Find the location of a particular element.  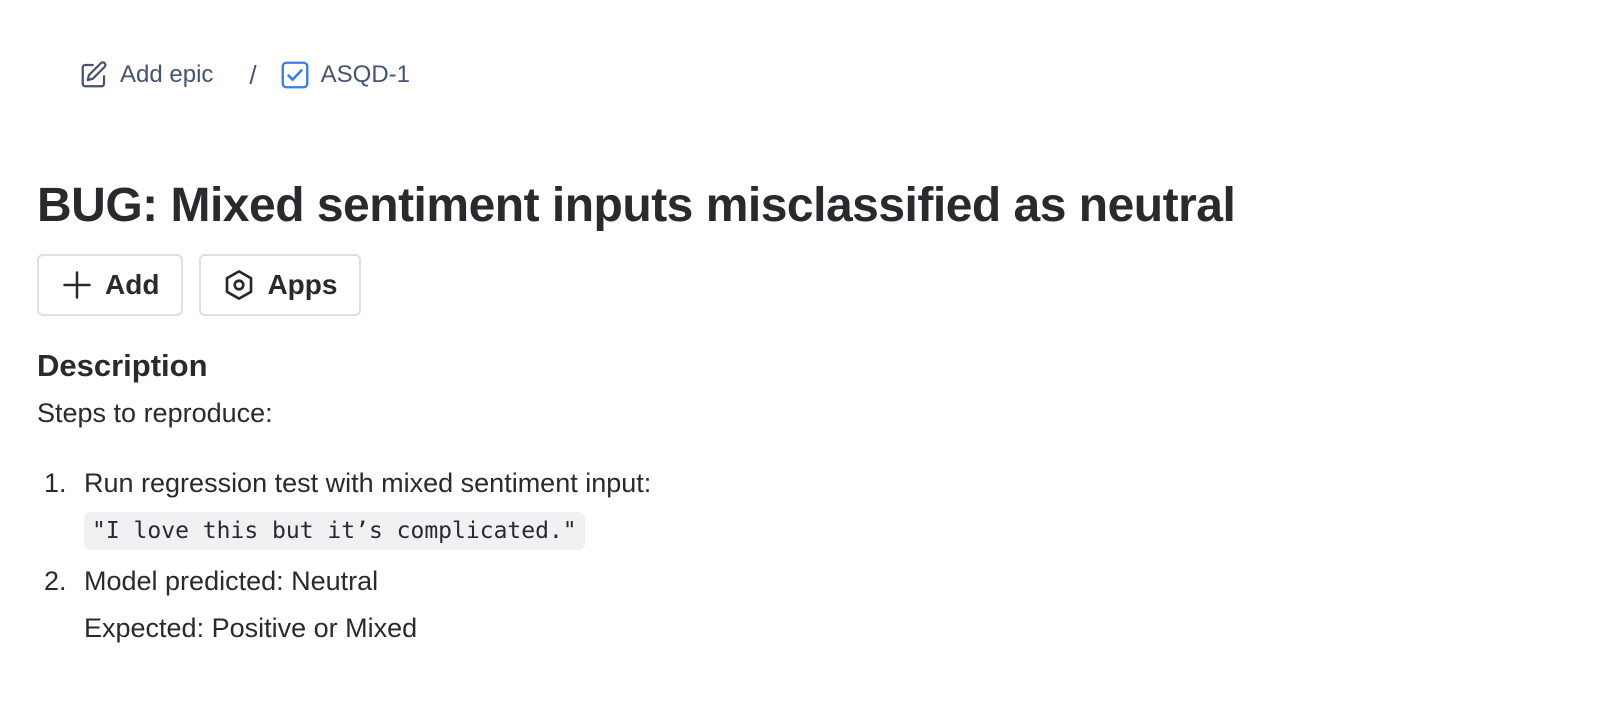

issue-key-link: ASQD-1 is located at coordinates (344, 75).